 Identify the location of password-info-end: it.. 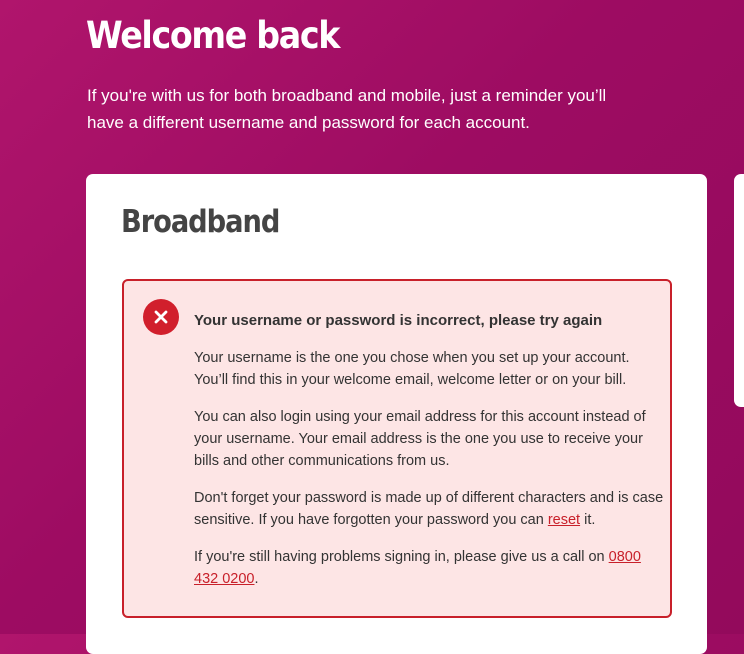
(588, 520).